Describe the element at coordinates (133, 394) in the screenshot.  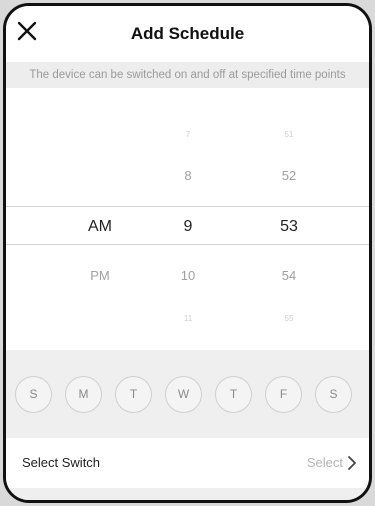
I see `day-toggle-tuesday: T` at that location.